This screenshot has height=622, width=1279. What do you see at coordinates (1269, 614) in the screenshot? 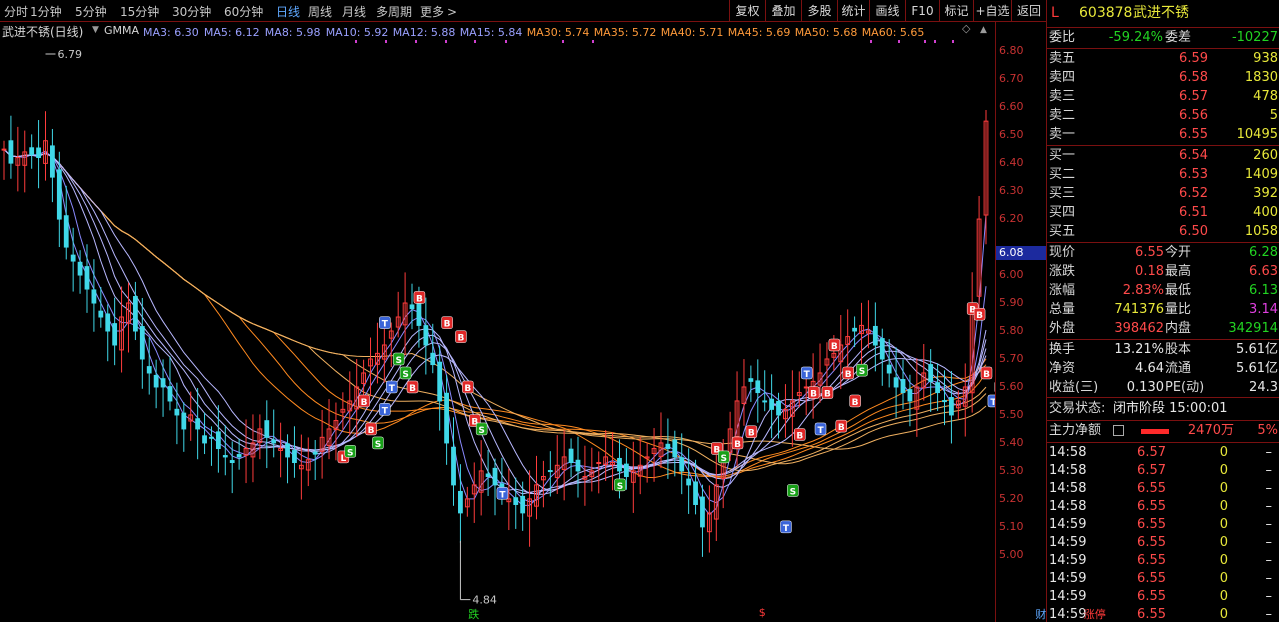
I see `tick-direction: –` at bounding box center [1269, 614].